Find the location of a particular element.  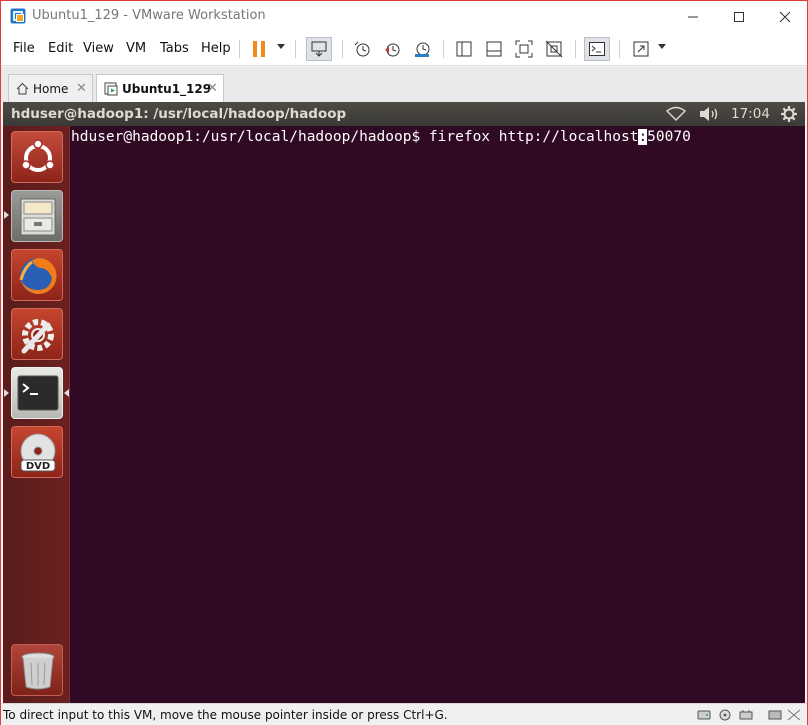

dvd-icon: DVD is located at coordinates (38, 452).